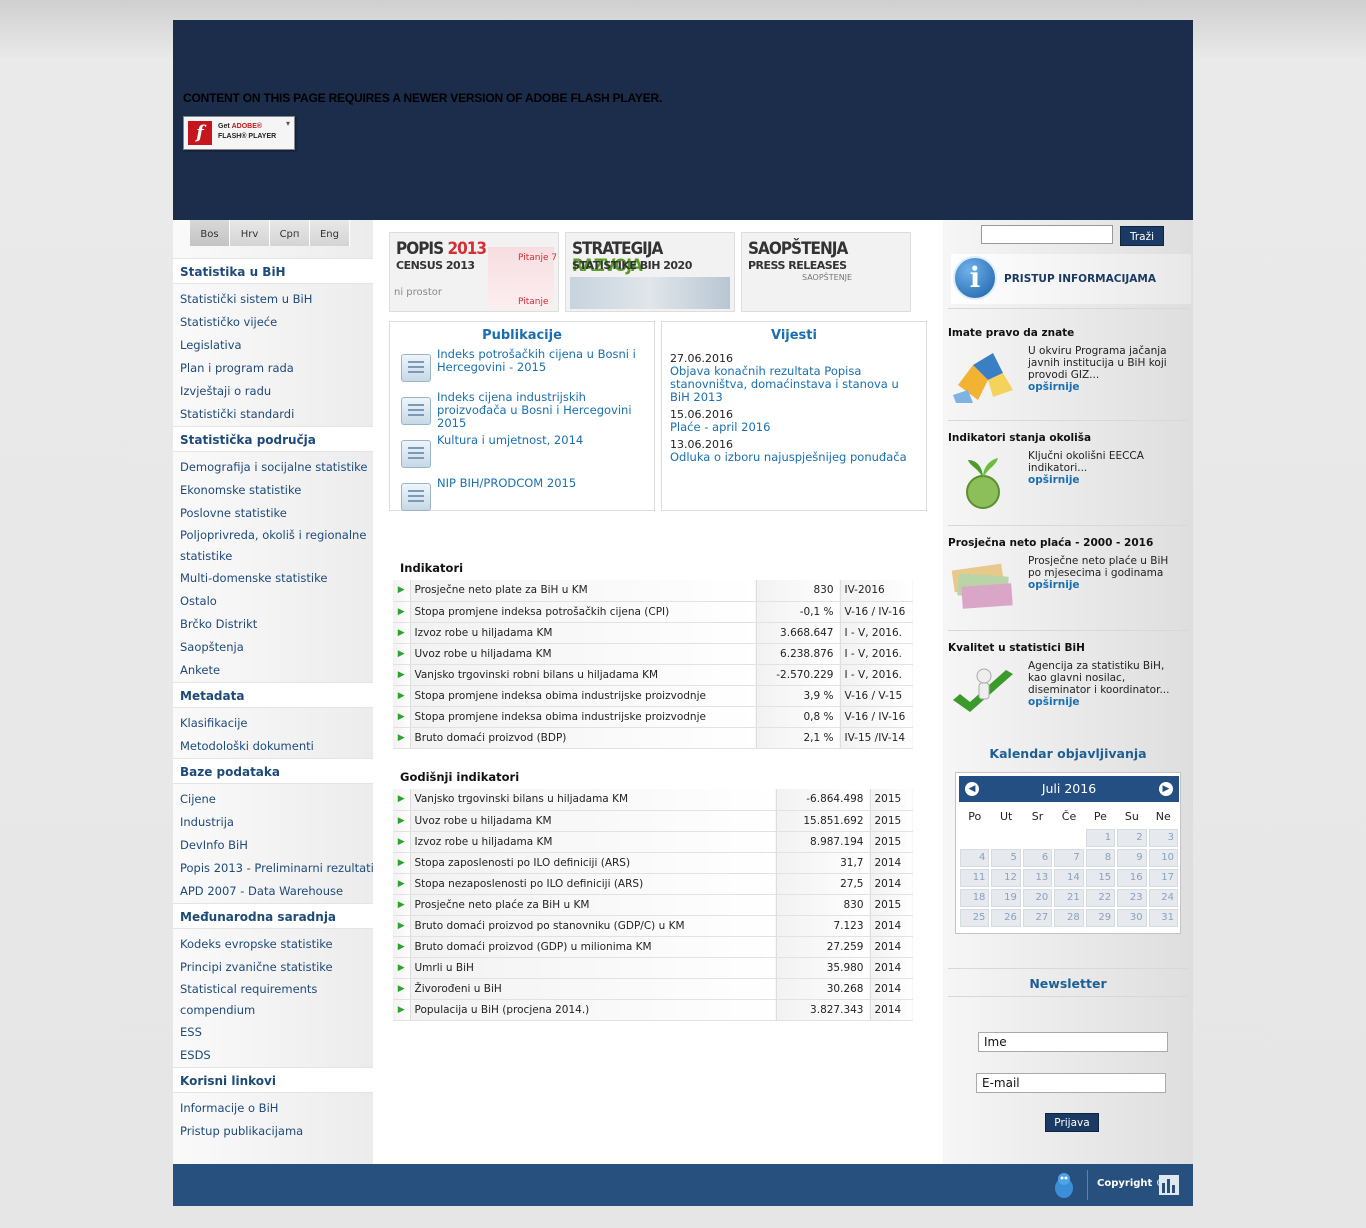 This screenshot has height=1228, width=1366. What do you see at coordinates (653, 821) in the screenshot?
I see `indicator-row: ▶ Uvoz robe u hiljadama KM 15.851.692 2015` at bounding box center [653, 821].